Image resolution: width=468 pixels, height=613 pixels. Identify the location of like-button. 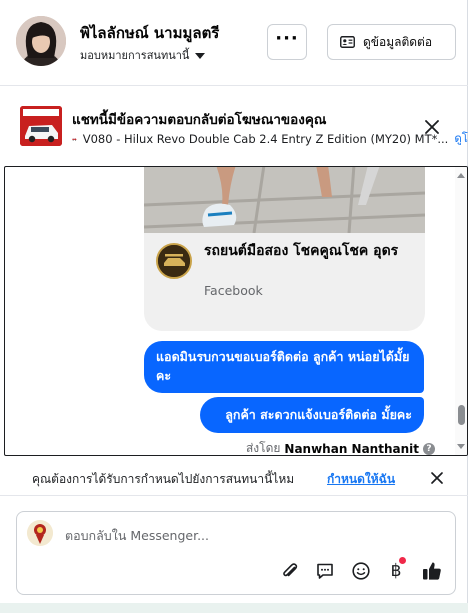
(432, 571).